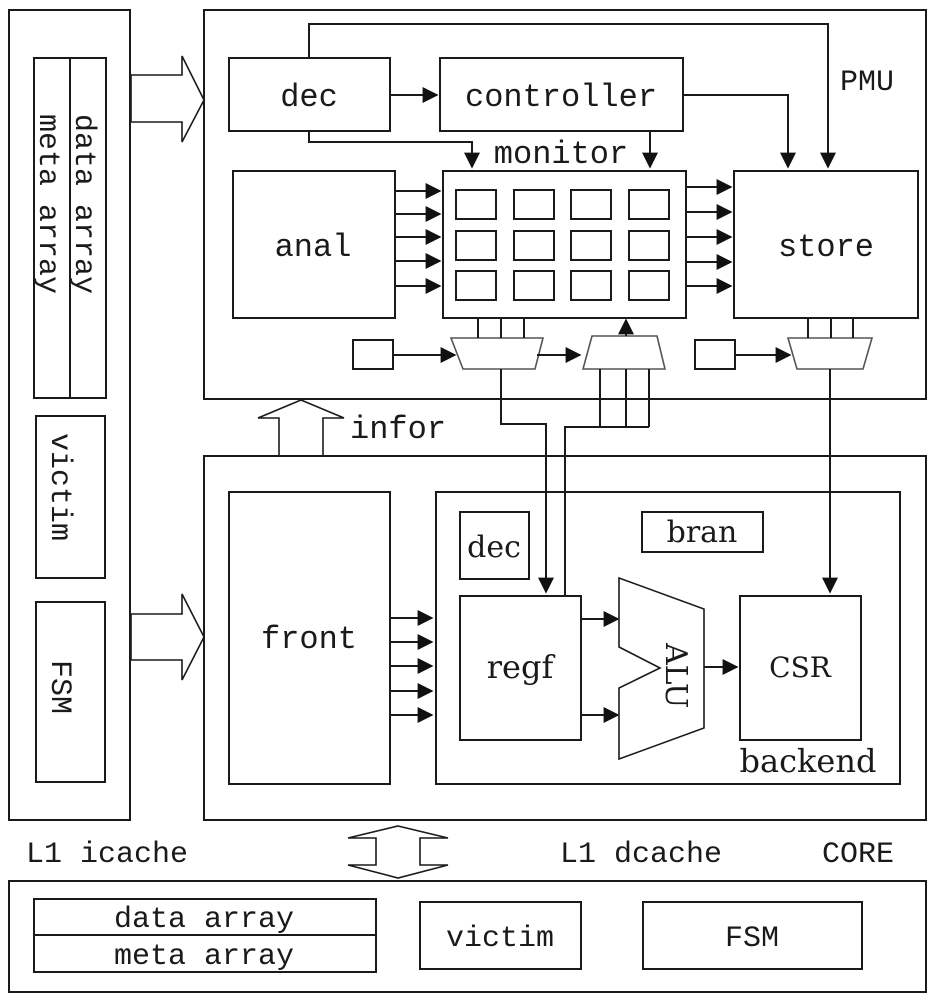 The height and width of the screenshot is (1000, 935). Describe the element at coordinates (497, 353) in the screenshot. I see `monitor-out-mux` at that location.